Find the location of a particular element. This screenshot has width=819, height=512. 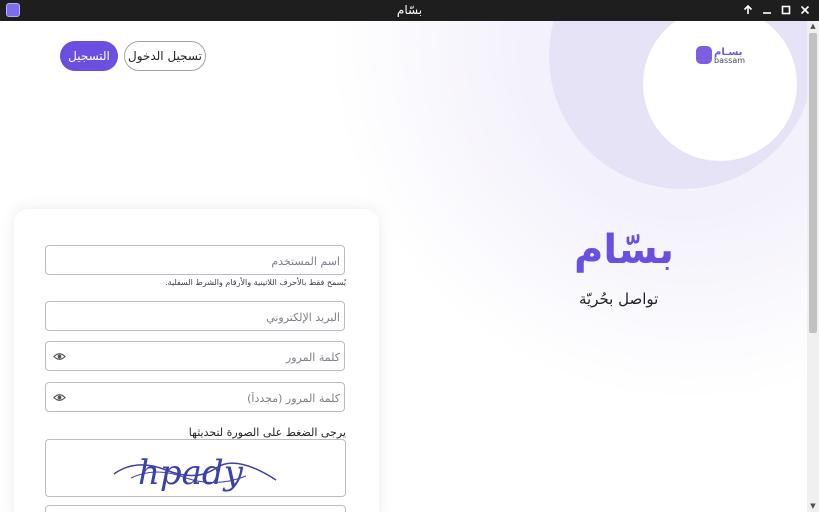

username-input is located at coordinates (197, 261).